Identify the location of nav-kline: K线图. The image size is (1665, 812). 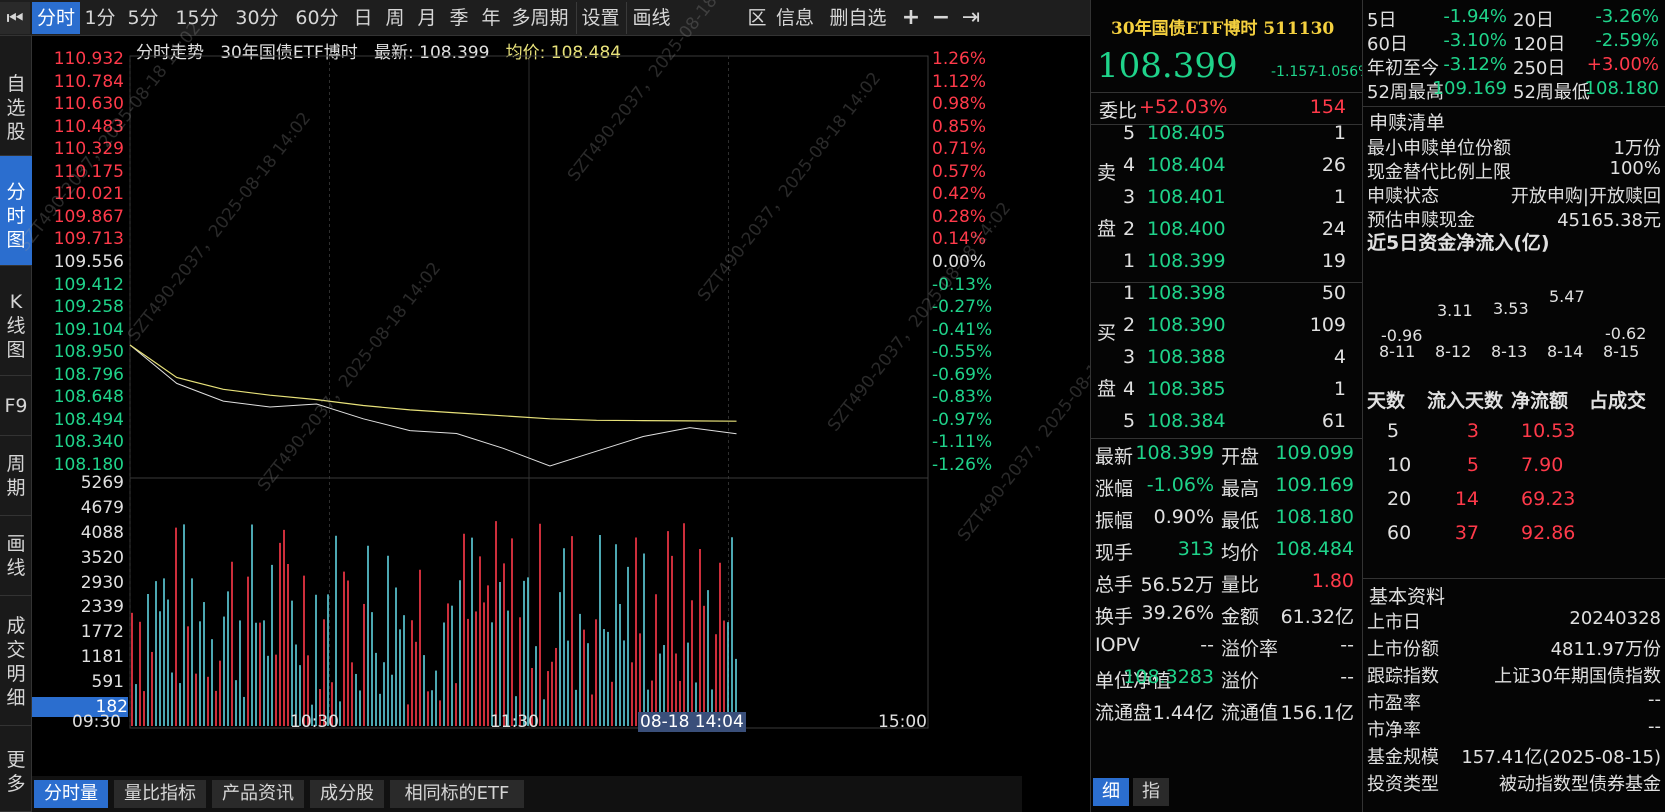
(16, 321).